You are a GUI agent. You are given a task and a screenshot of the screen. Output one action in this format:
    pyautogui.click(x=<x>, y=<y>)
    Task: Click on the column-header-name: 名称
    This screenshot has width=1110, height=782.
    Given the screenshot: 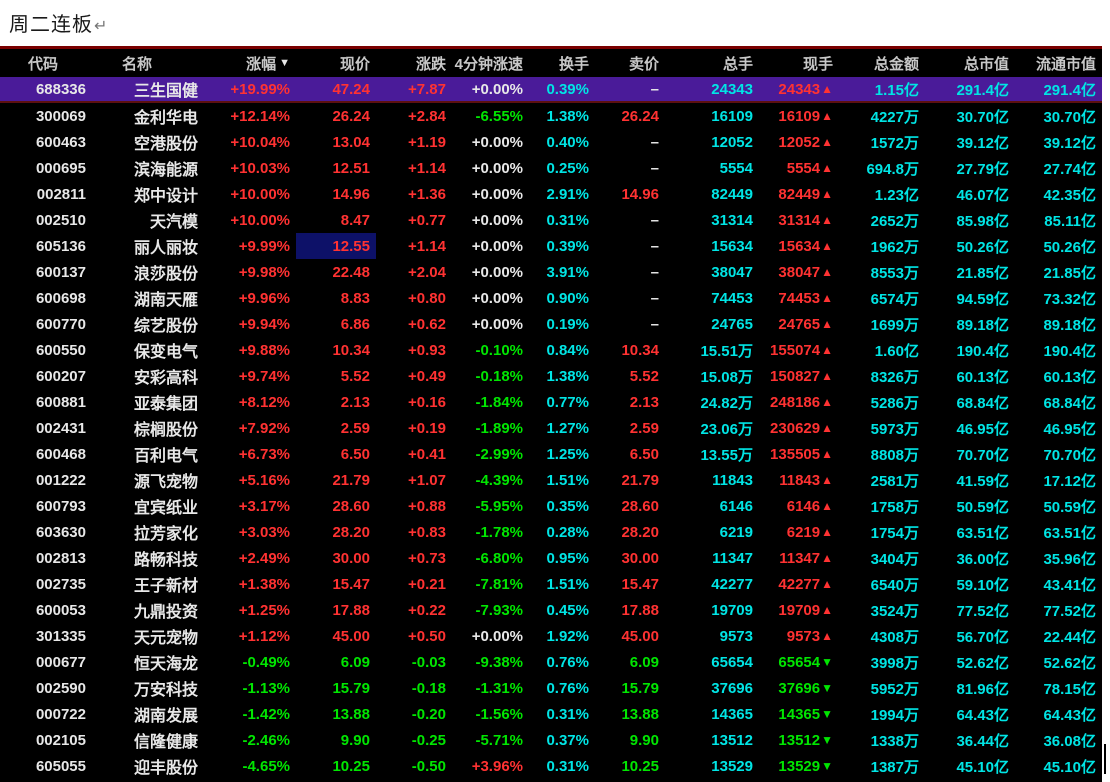 What is the action you would take?
    pyautogui.click(x=148, y=63)
    